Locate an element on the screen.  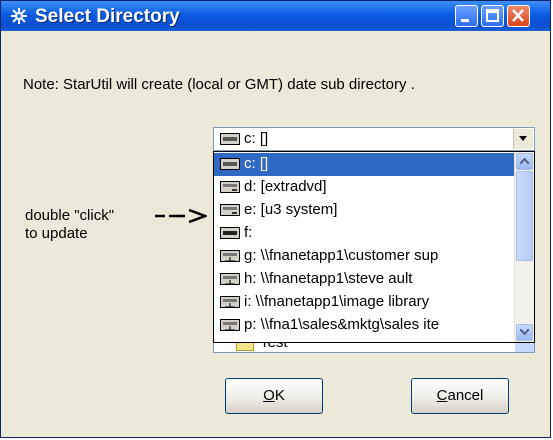
hint-line-1: double "click" is located at coordinates (70, 215).